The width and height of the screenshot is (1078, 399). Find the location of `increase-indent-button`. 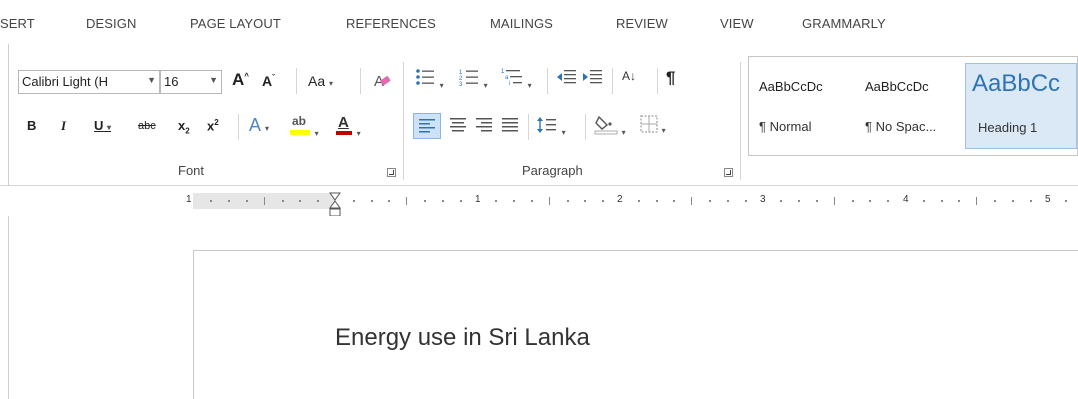

increase-indent-button is located at coordinates (593, 78).